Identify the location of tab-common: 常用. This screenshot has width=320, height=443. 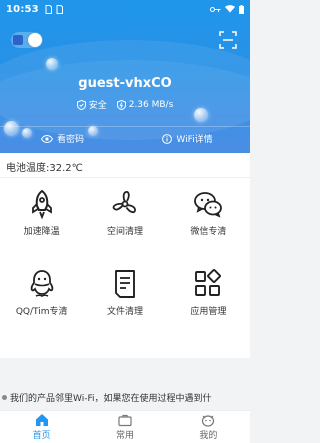
(124, 427).